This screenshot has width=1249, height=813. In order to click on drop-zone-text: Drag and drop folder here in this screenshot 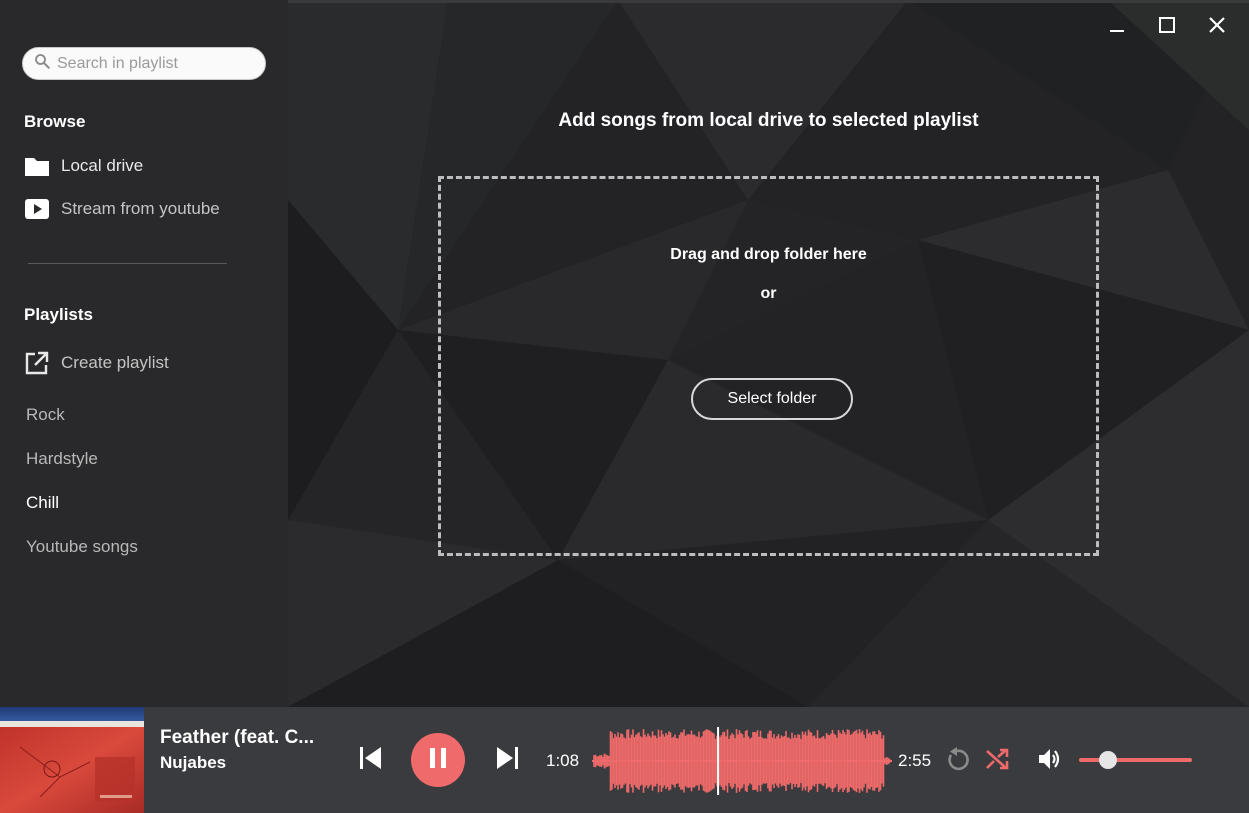, I will do `click(768, 254)`.